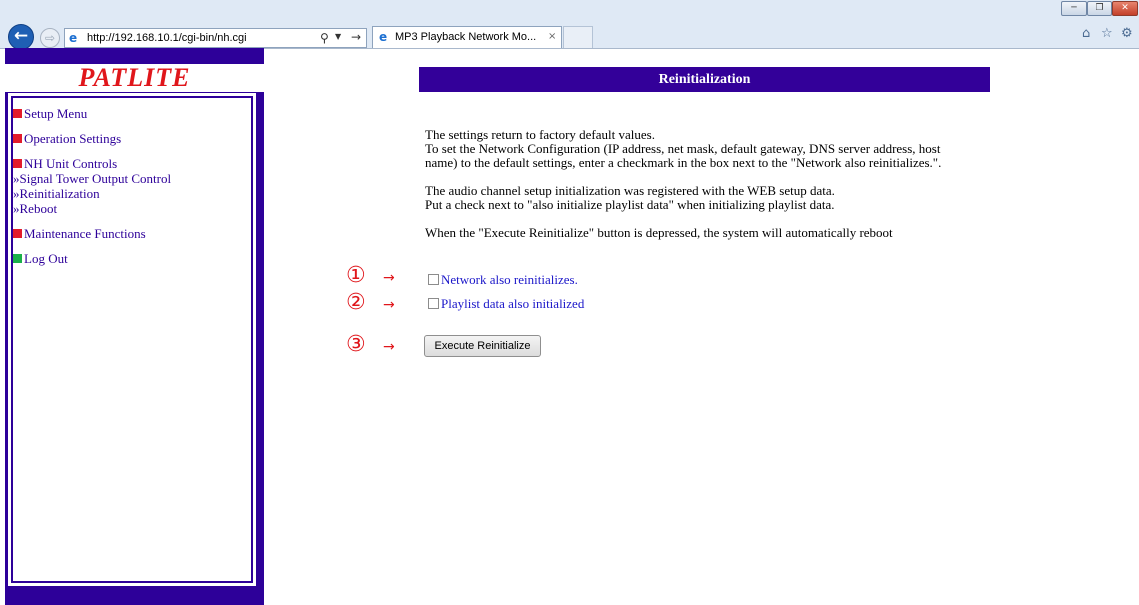 The width and height of the screenshot is (1139, 605). What do you see at coordinates (1086, 33) in the screenshot?
I see `home-icon: ⌂` at bounding box center [1086, 33].